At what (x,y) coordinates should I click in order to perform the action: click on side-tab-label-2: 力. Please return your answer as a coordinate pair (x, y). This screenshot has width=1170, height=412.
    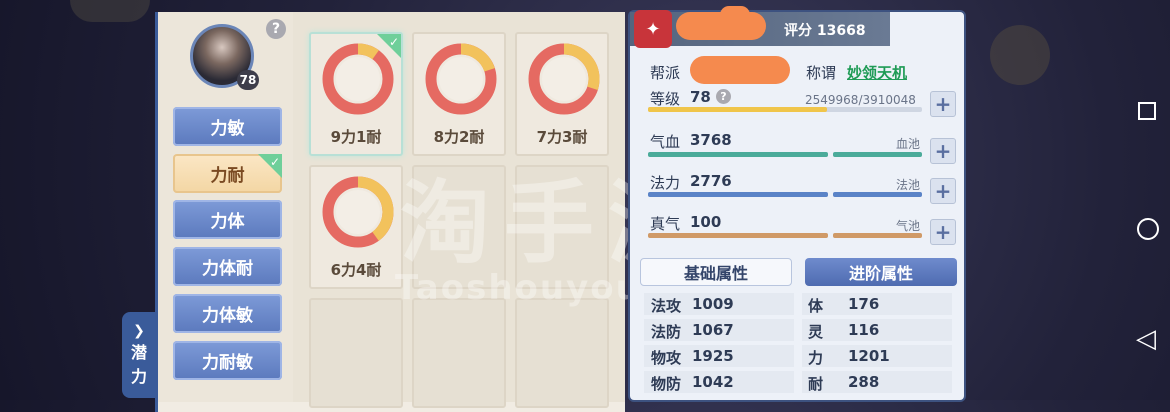
    Looking at the image, I should click on (138, 376).